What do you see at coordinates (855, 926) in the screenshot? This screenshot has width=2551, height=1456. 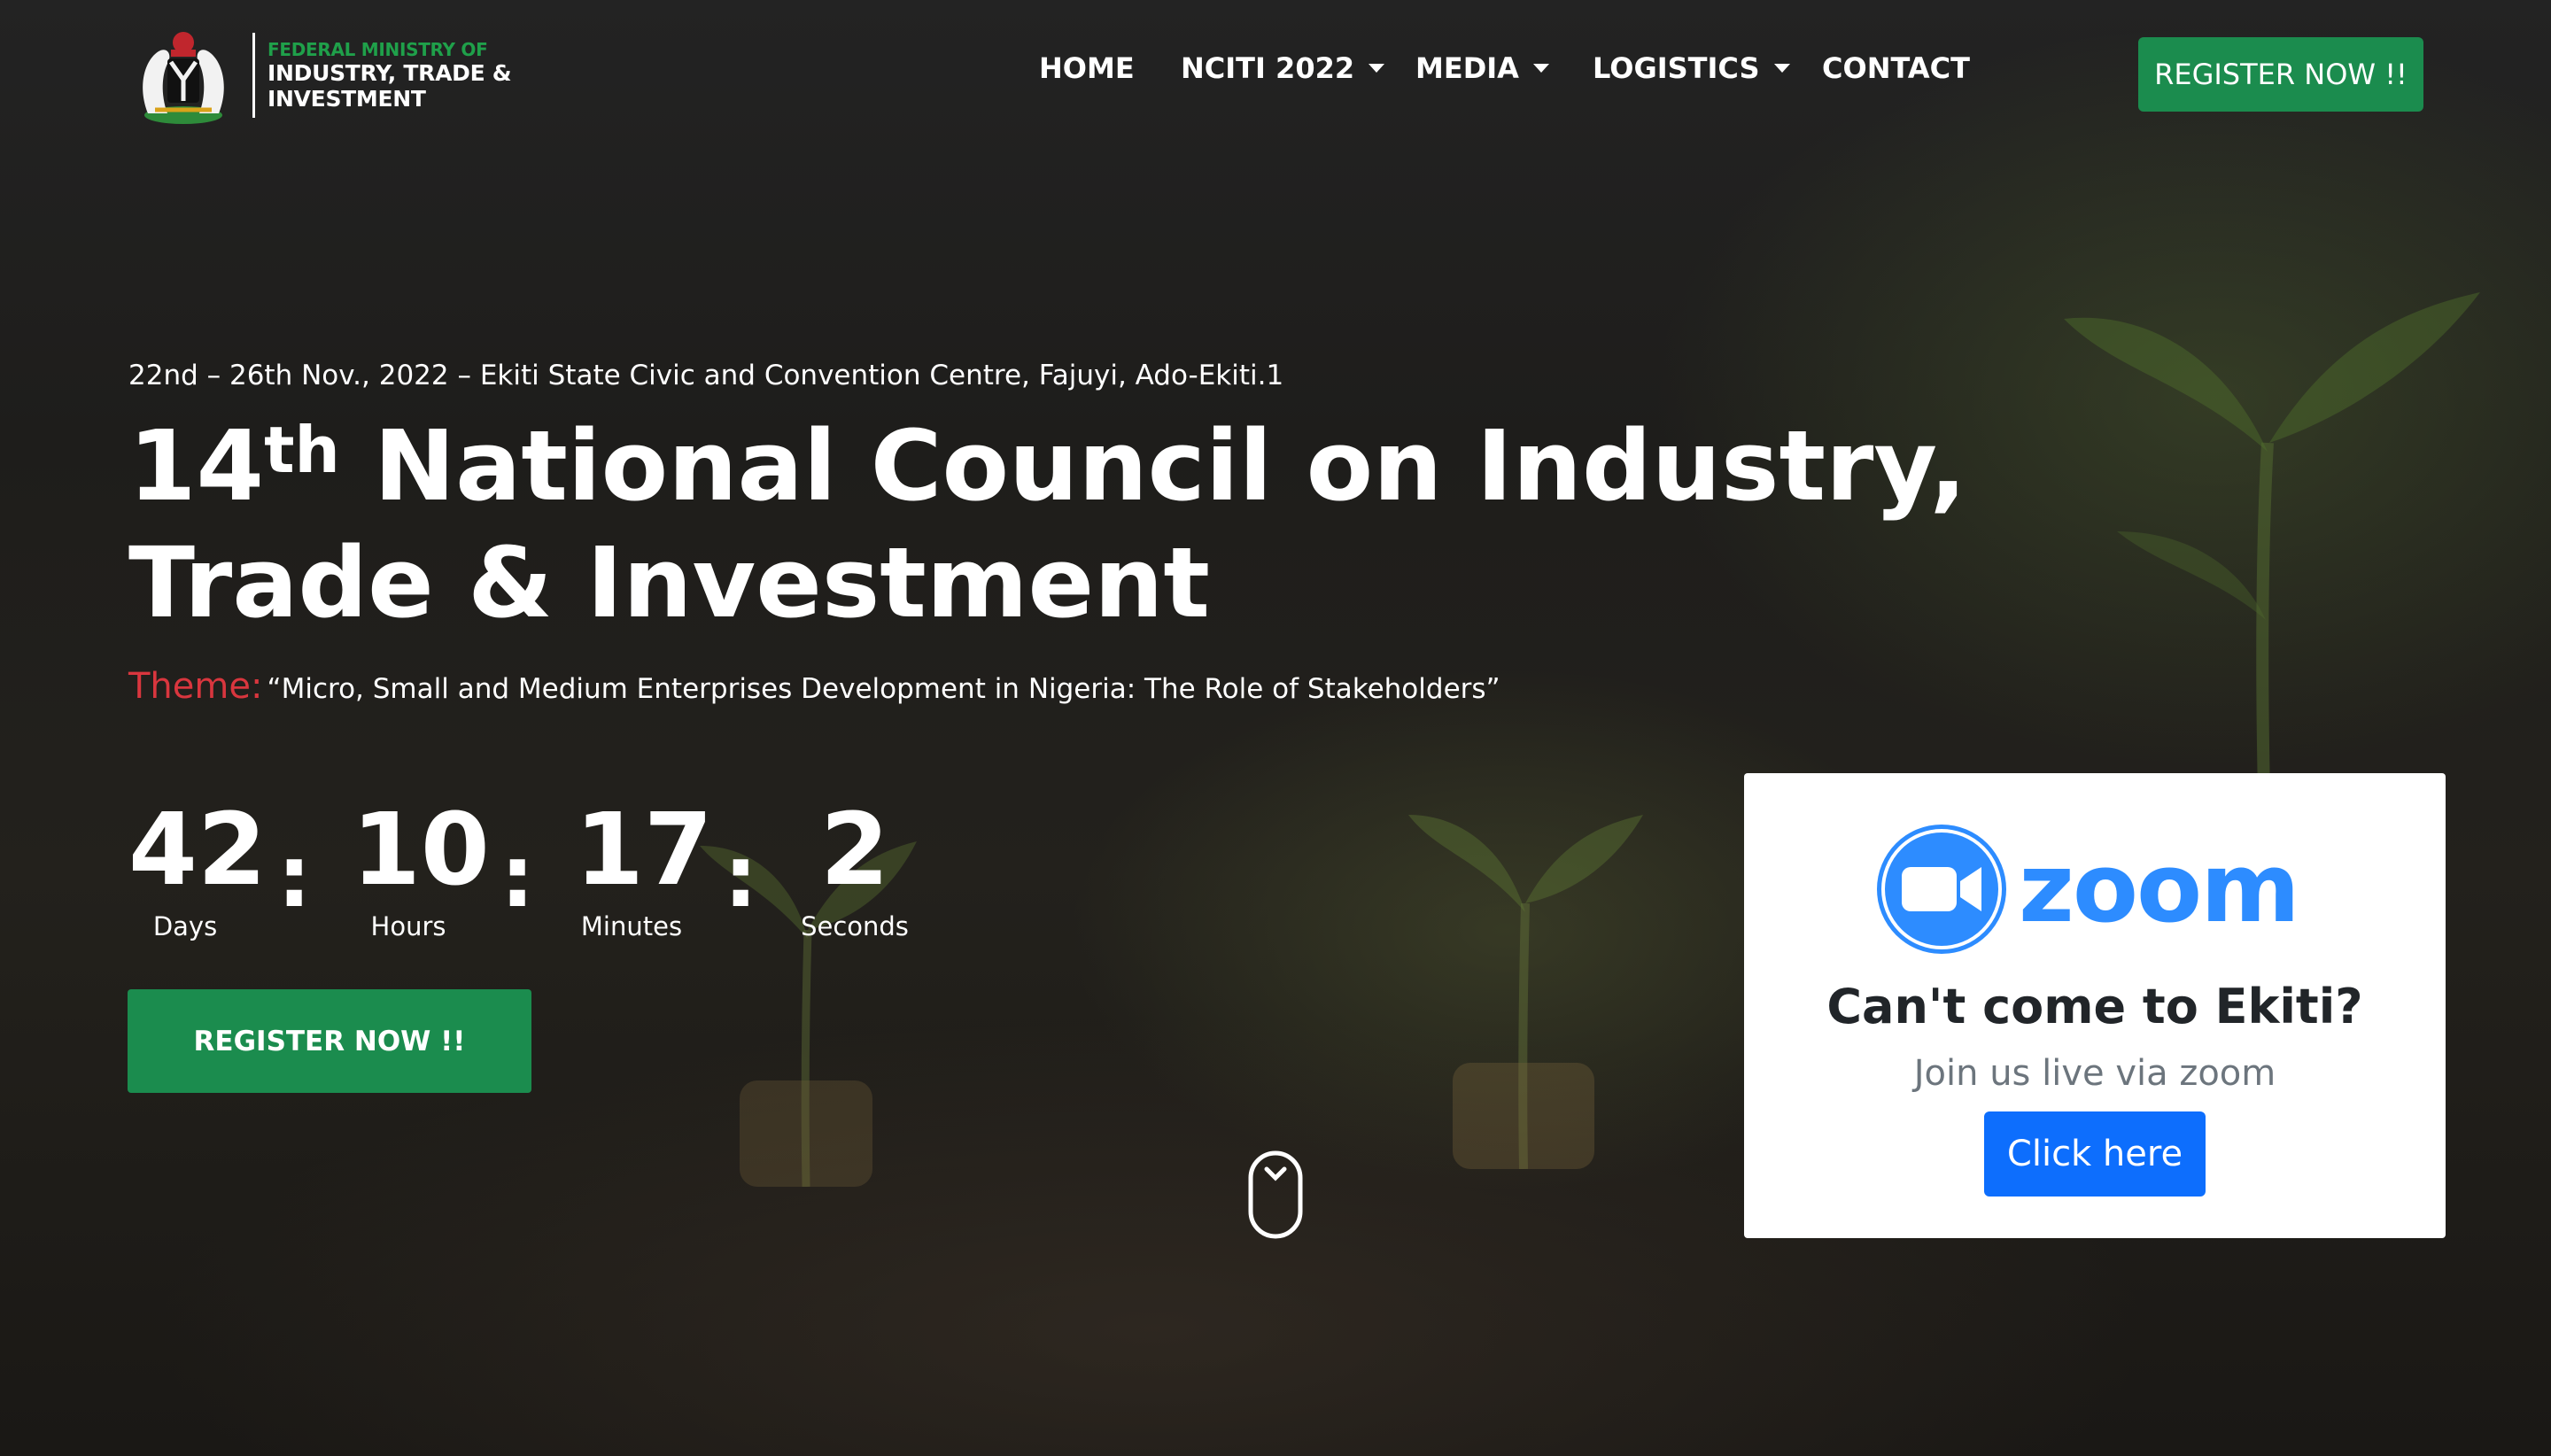 I see `countdown-seconds-label: Seconds` at bounding box center [855, 926].